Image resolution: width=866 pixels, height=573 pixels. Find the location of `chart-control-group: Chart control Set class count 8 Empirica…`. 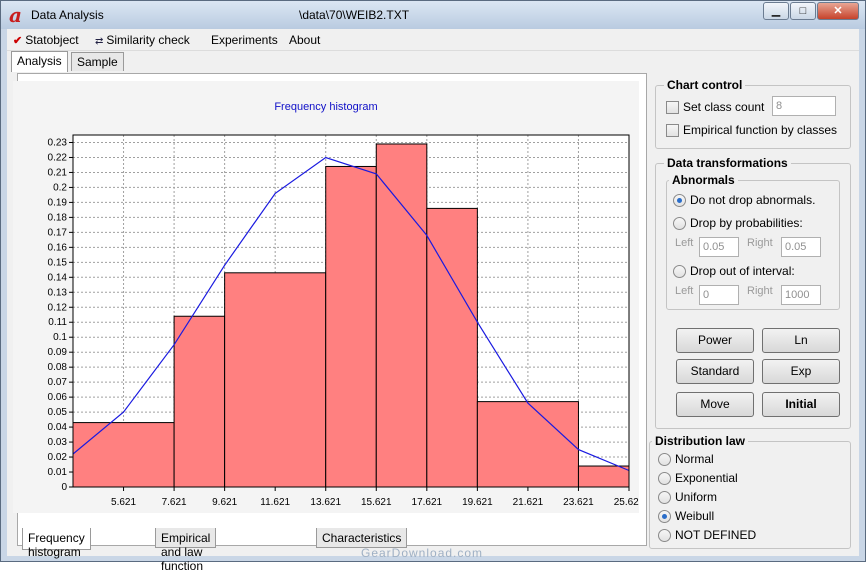

chart-control-group: Chart control Set class count 8 Empirica… is located at coordinates (753, 113).